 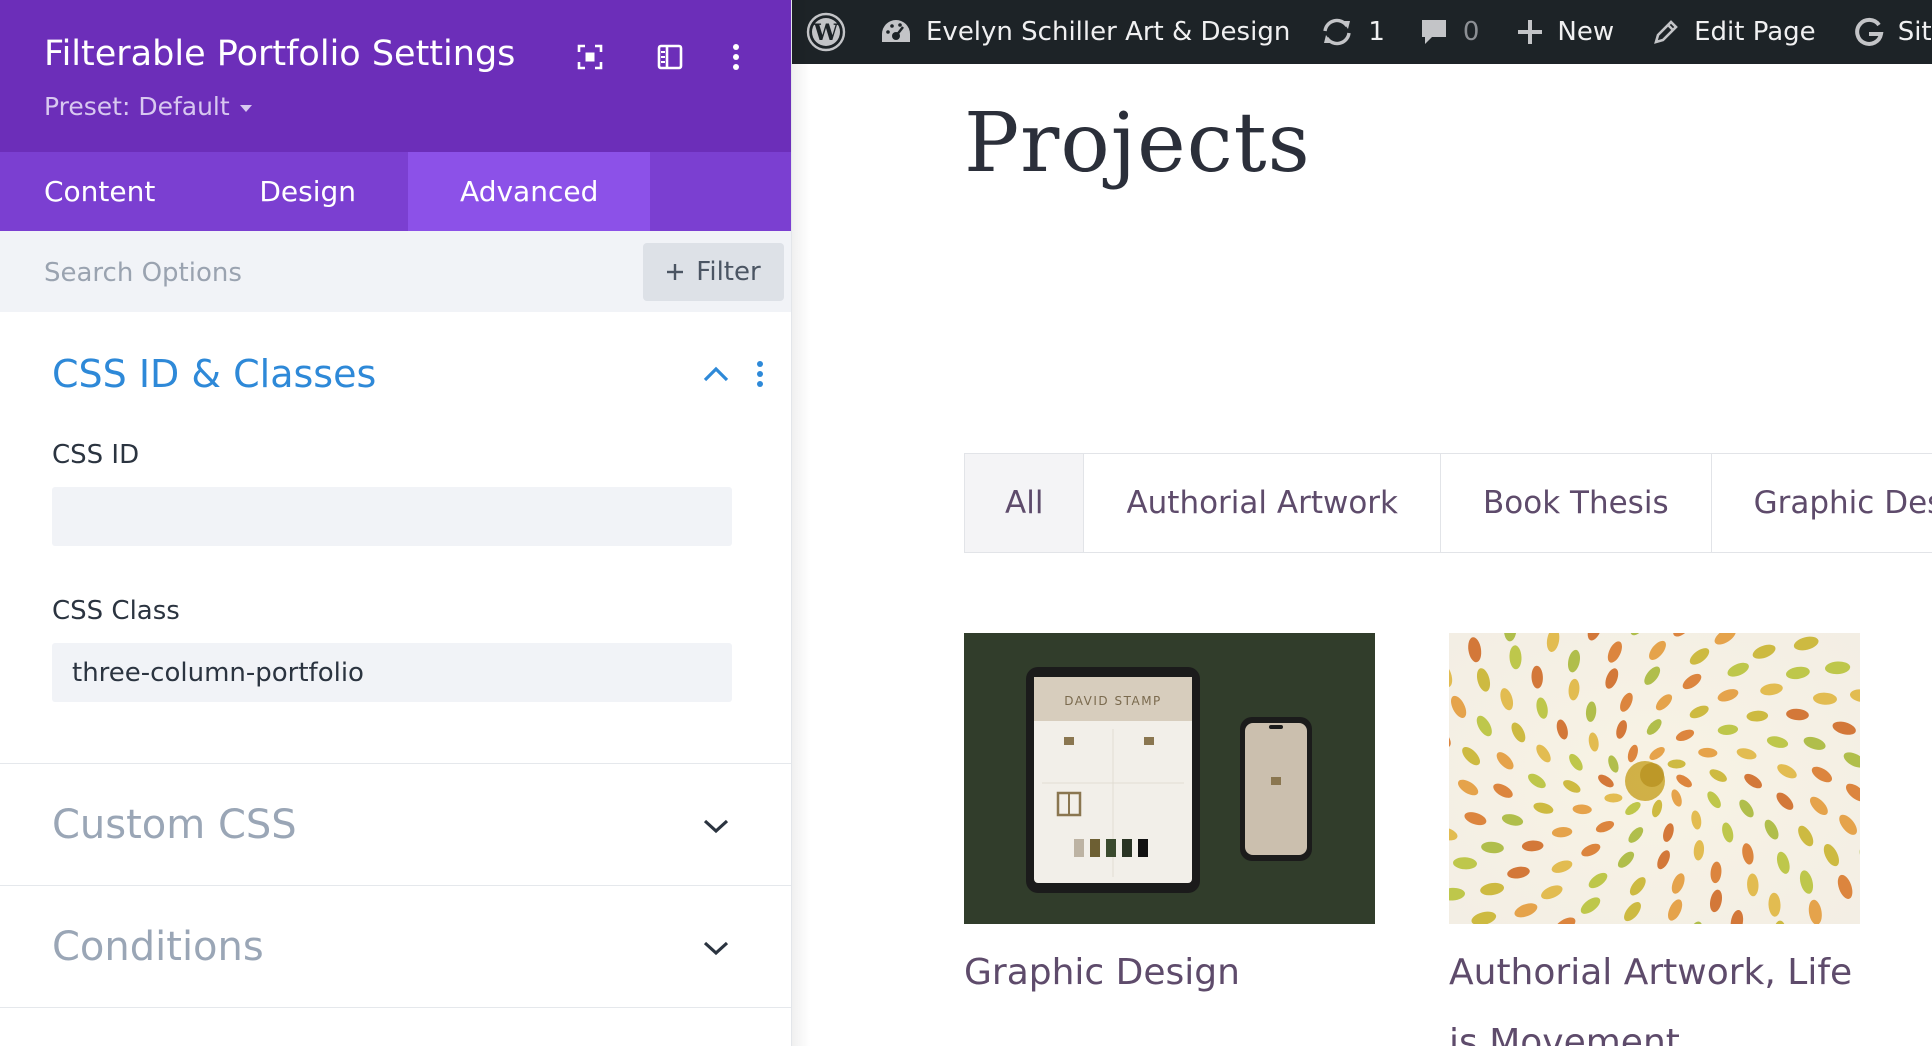 What do you see at coordinates (670, 57) in the screenshot?
I see `layout-toggle-icon` at bounding box center [670, 57].